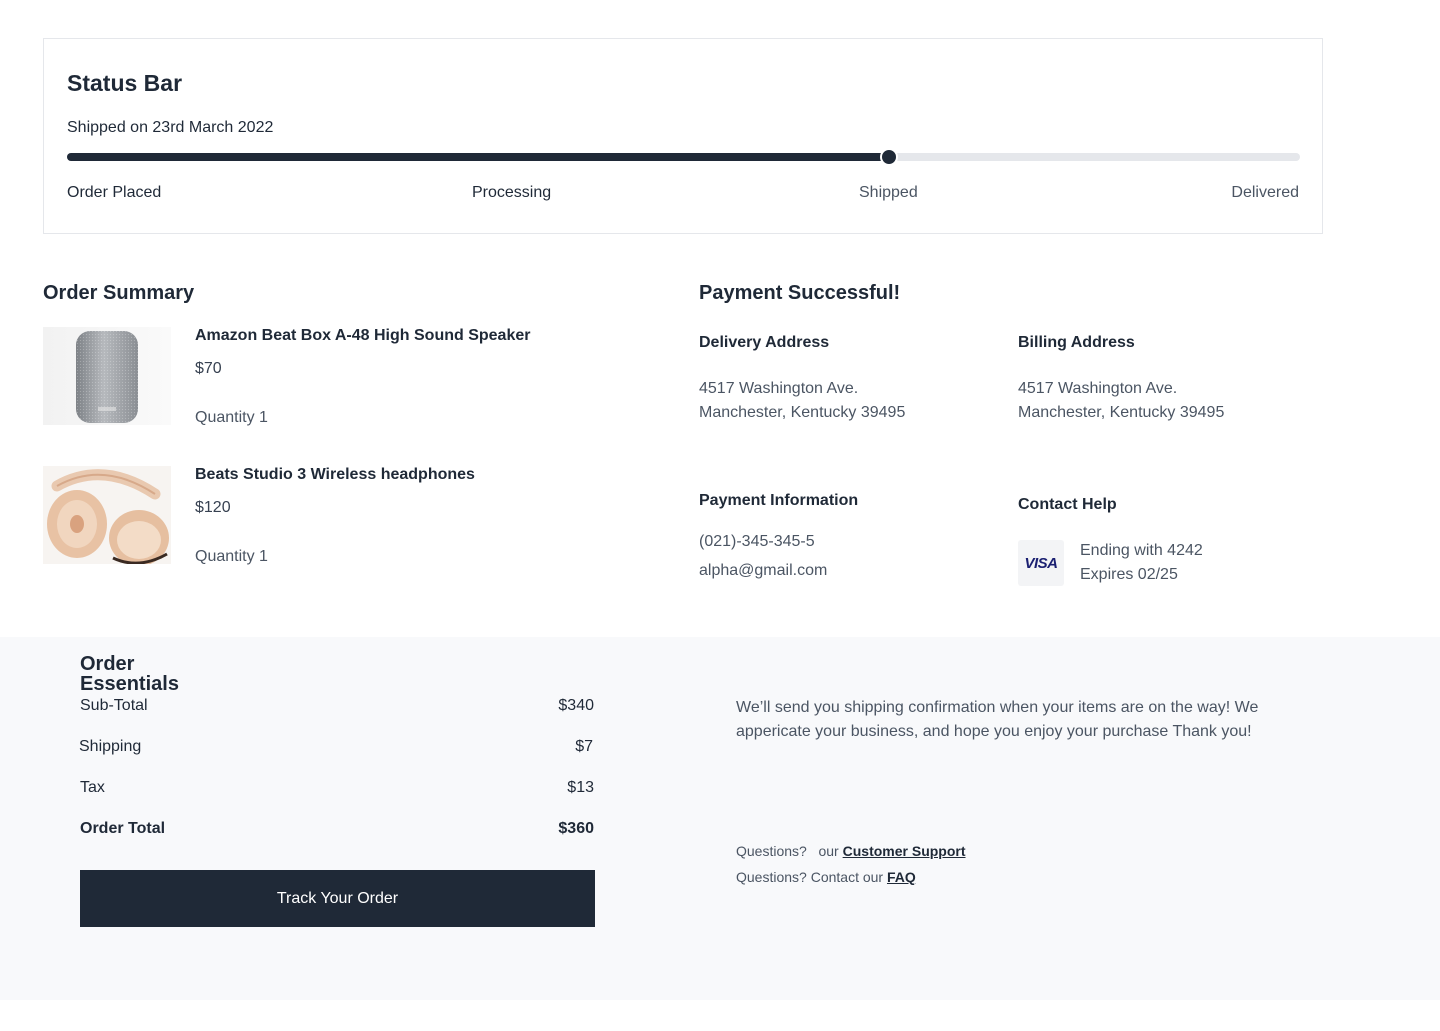 Image resolution: width=1440 pixels, height=1031 pixels. Describe the element at coordinates (335, 475) in the screenshot. I see `item-name: Beats Studio 3 Wireless headphones` at that location.